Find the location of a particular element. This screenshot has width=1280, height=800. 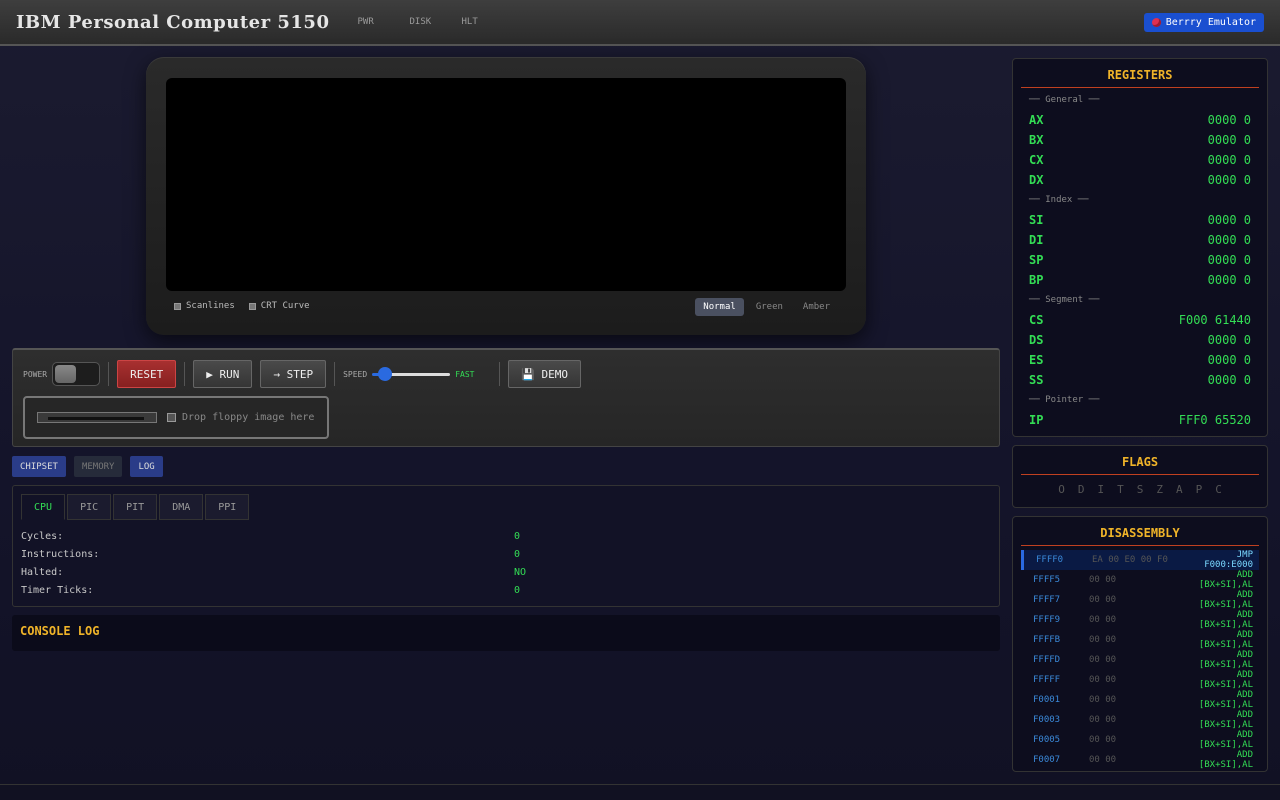

mode-green-button: Green is located at coordinates (769, 307).